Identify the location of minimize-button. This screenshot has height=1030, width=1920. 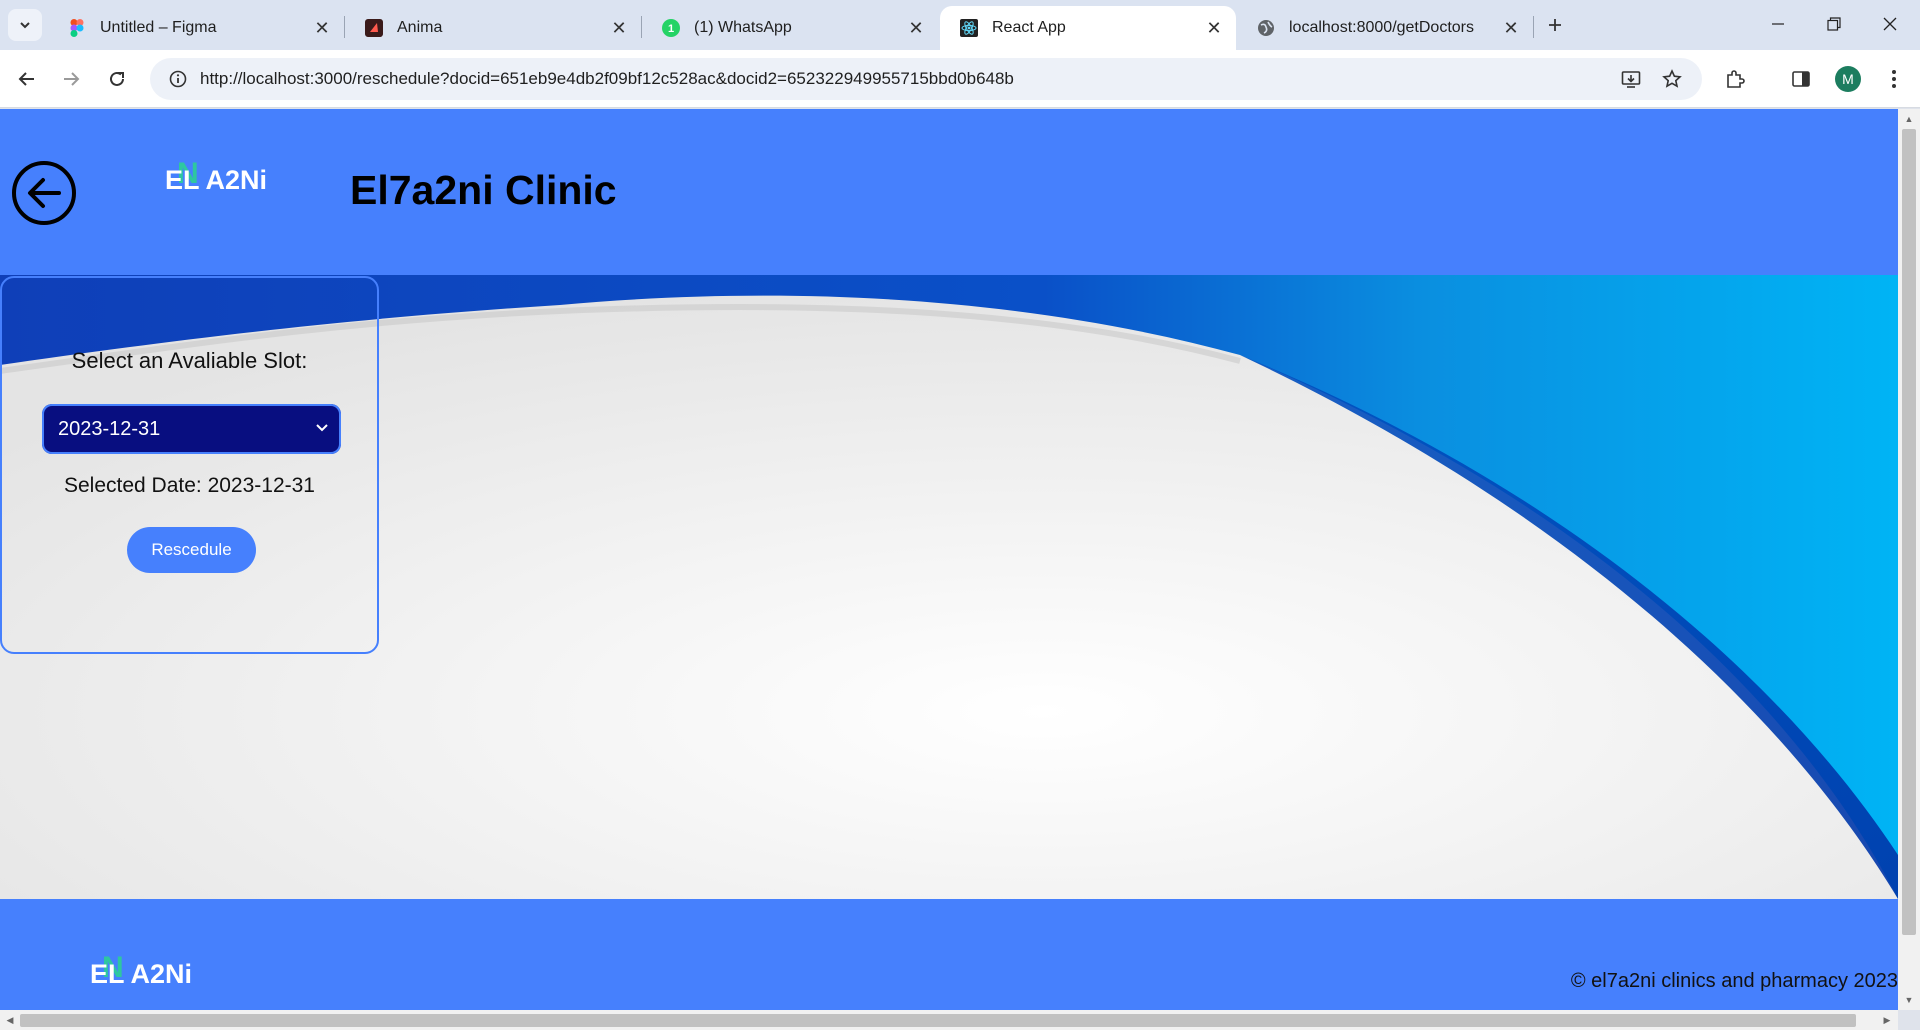
(1778, 24).